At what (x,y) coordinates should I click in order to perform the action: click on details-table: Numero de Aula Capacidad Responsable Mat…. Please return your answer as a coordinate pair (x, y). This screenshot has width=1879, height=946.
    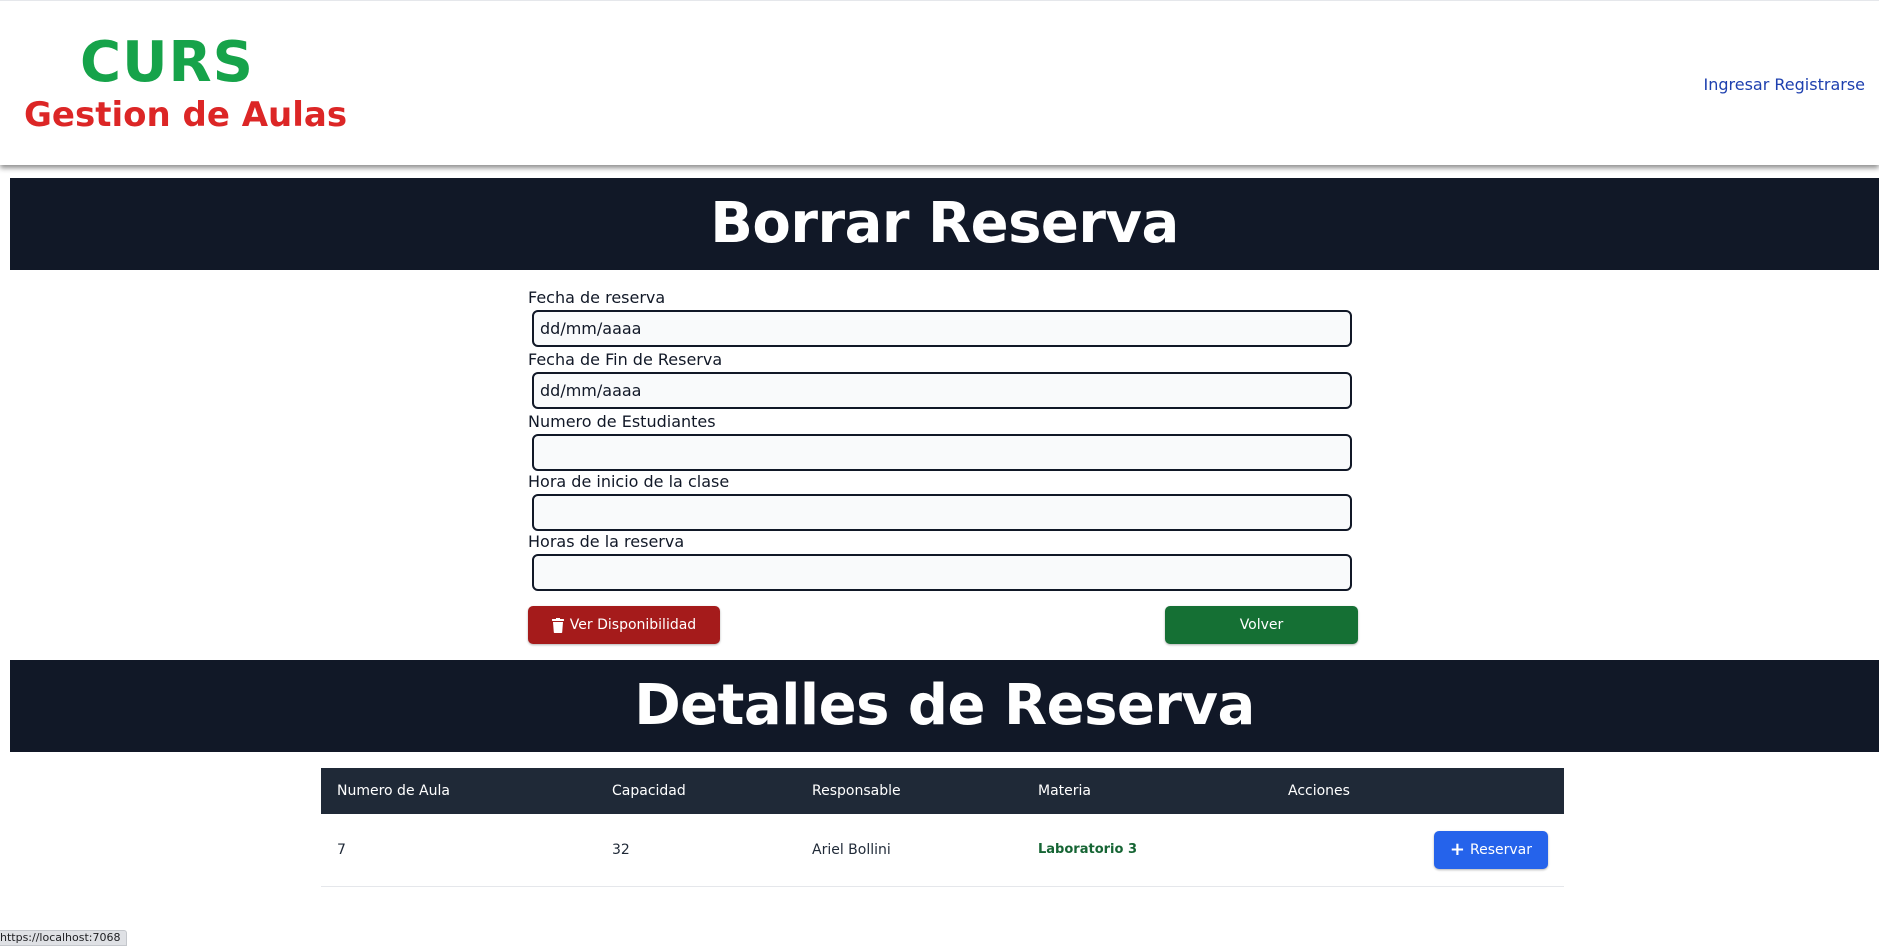
    Looking at the image, I should click on (942, 827).